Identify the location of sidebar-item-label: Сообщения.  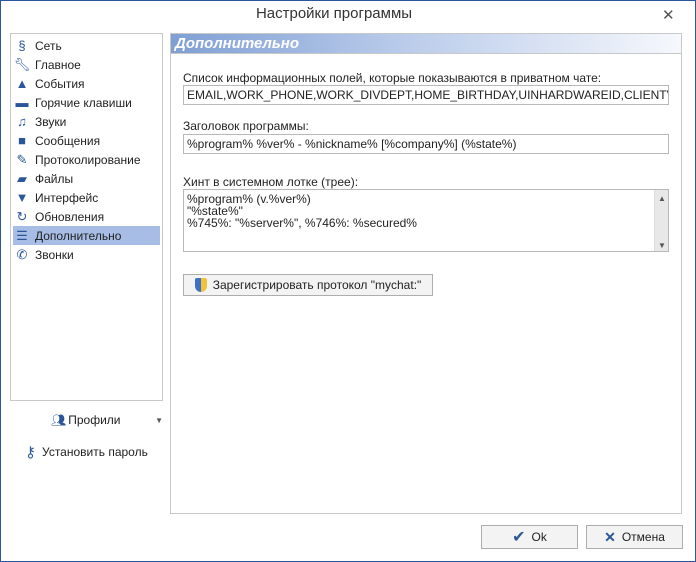
(68, 140).